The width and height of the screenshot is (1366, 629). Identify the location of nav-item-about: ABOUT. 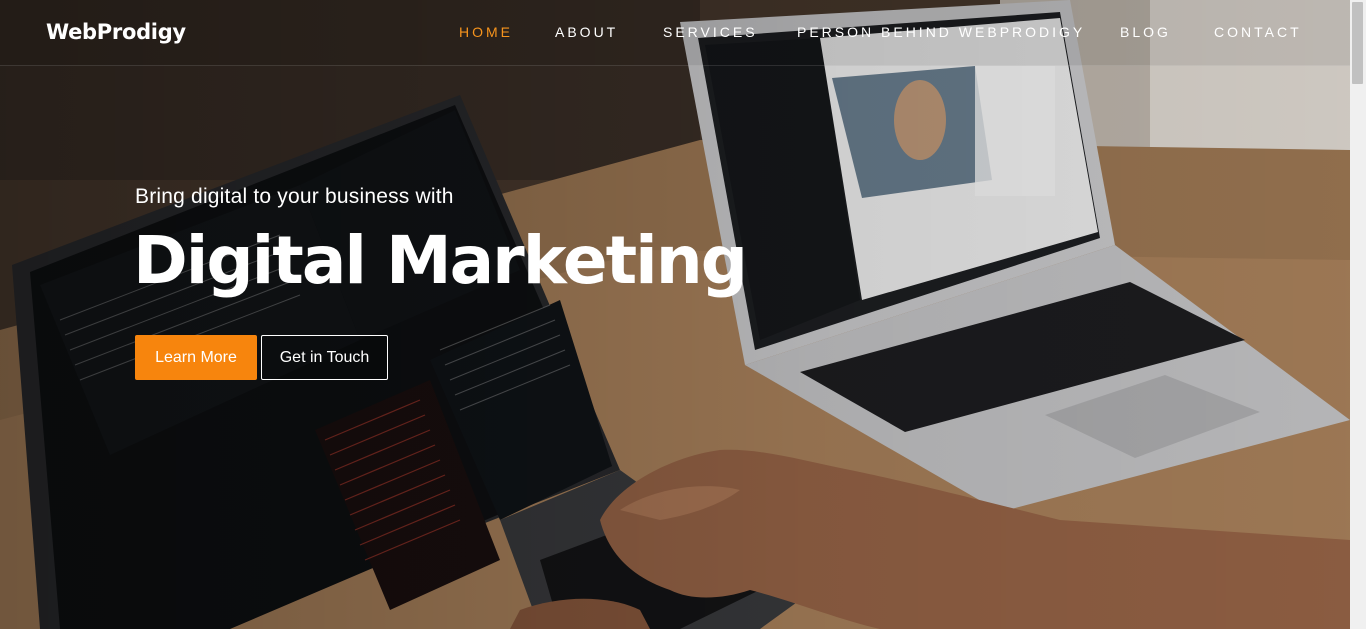
(586, 32).